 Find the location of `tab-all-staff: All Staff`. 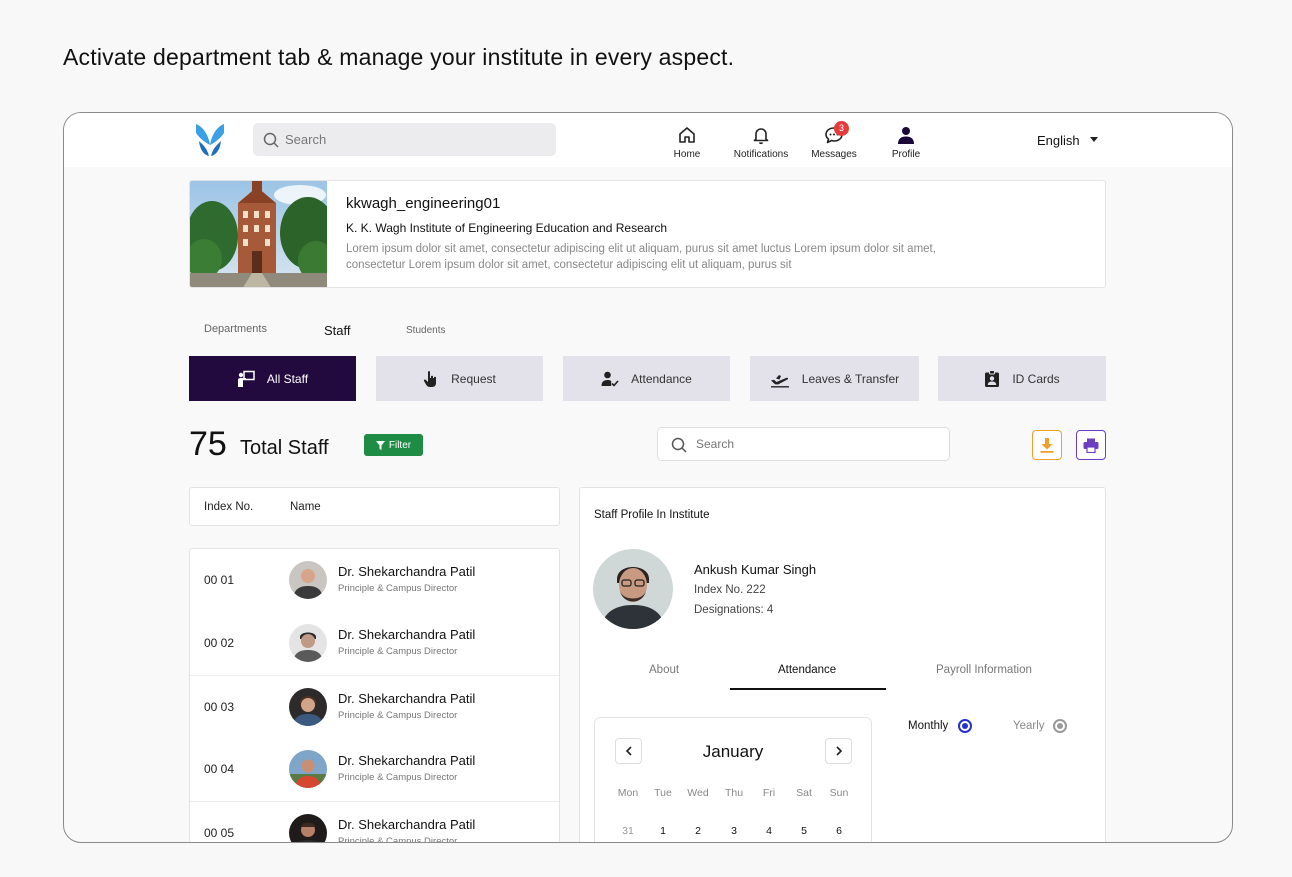

tab-all-staff: All Staff is located at coordinates (272, 378).